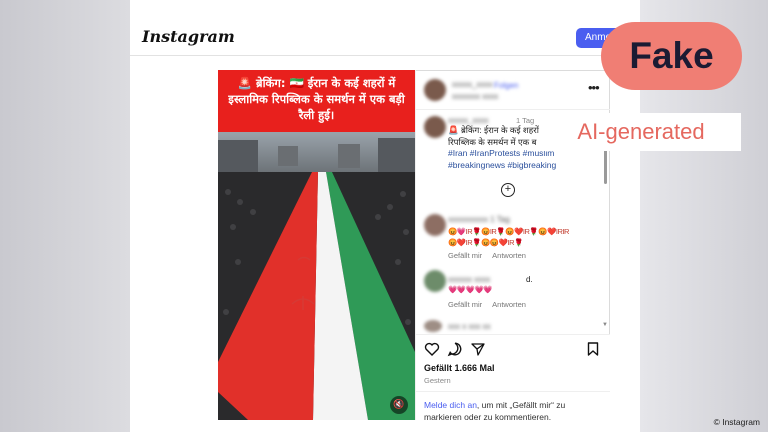 This screenshot has width=768, height=432. What do you see at coordinates (478, 349) in the screenshot?
I see `share-icon` at bounding box center [478, 349].